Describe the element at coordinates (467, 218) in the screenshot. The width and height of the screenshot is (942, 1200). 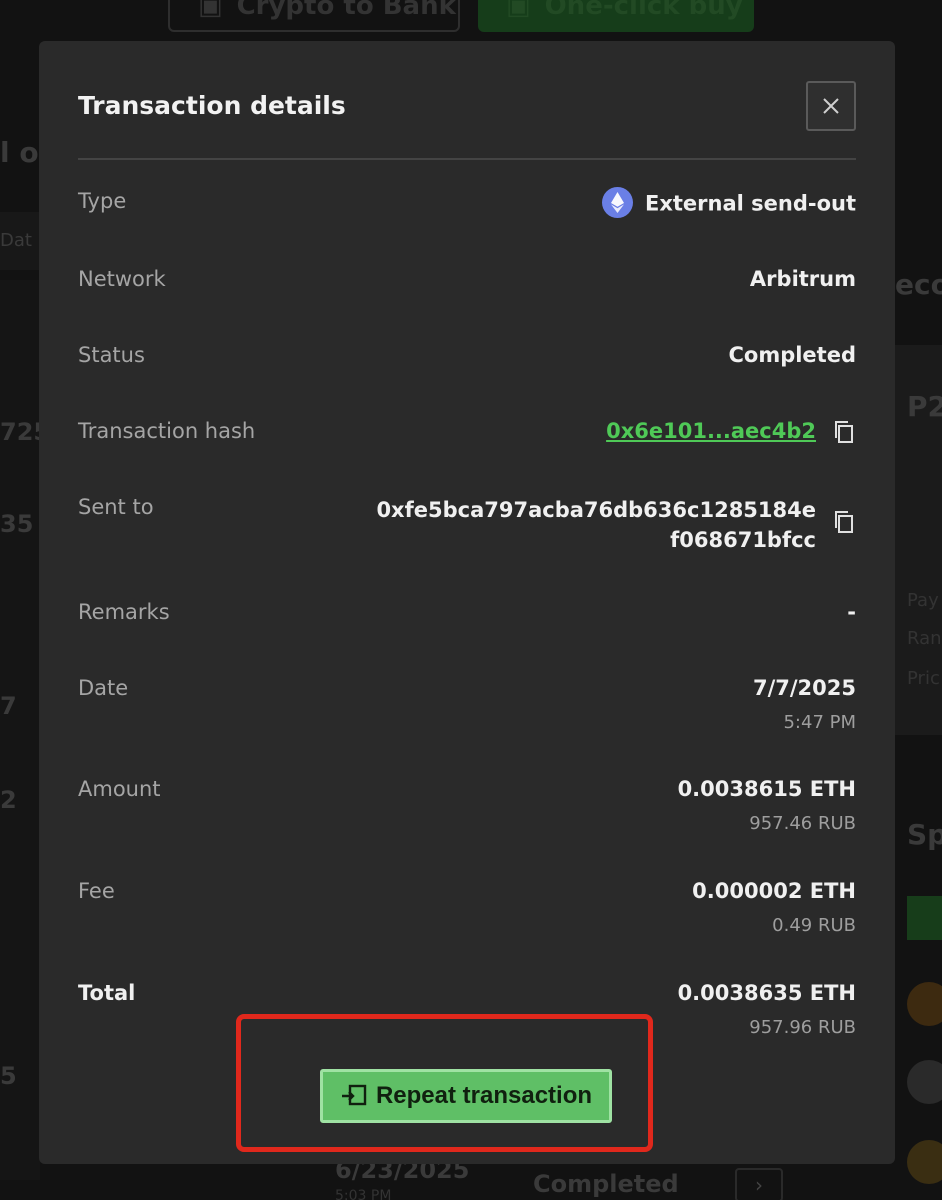
I see `type-row: Type External send-out` at that location.